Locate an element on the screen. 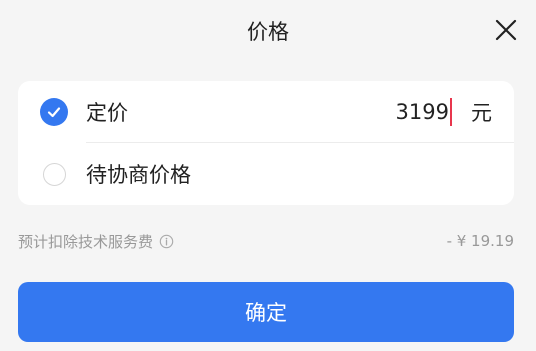 The image size is (536, 351). option-label-fixed: 定价 is located at coordinates (107, 113).